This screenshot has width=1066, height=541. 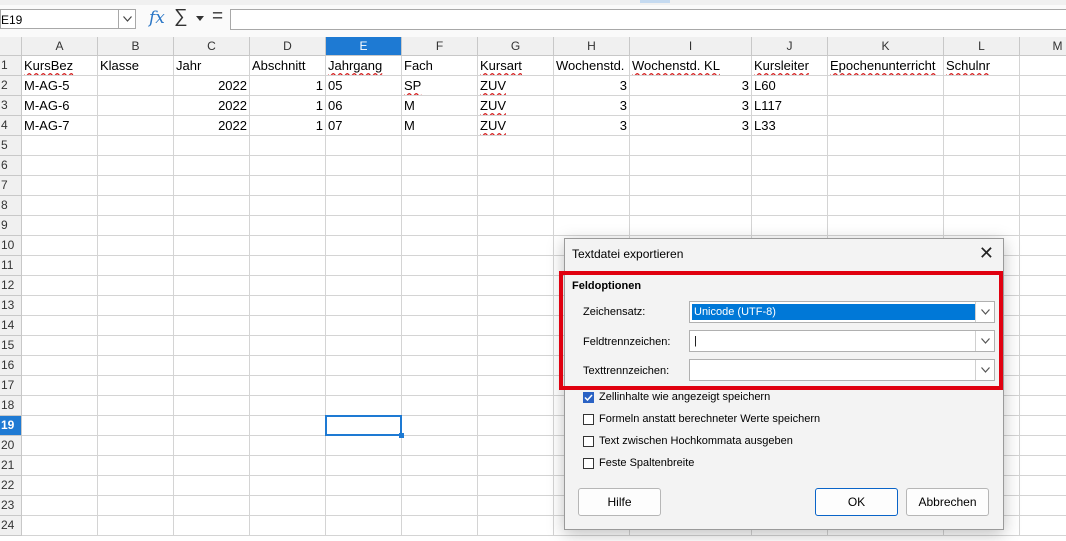 I want to click on cell-c11, so click(x=212, y=266).